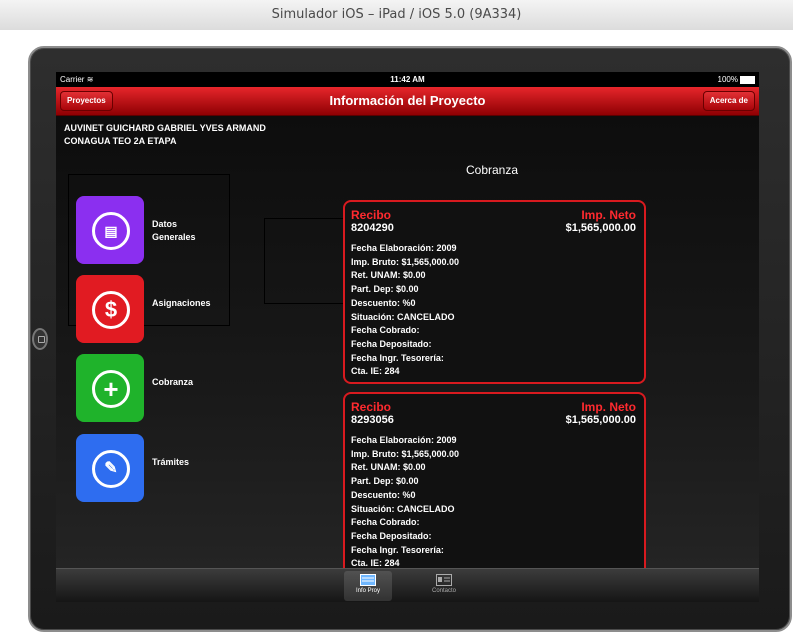  What do you see at coordinates (444, 580) in the screenshot?
I see `contact-card-icon` at bounding box center [444, 580].